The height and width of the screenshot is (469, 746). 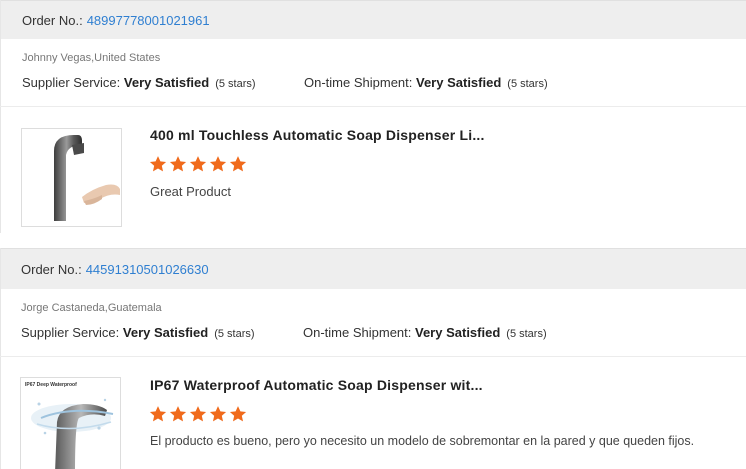 What do you see at coordinates (91, 58) in the screenshot?
I see `buyer-info: Johnny Vegas,United States` at bounding box center [91, 58].